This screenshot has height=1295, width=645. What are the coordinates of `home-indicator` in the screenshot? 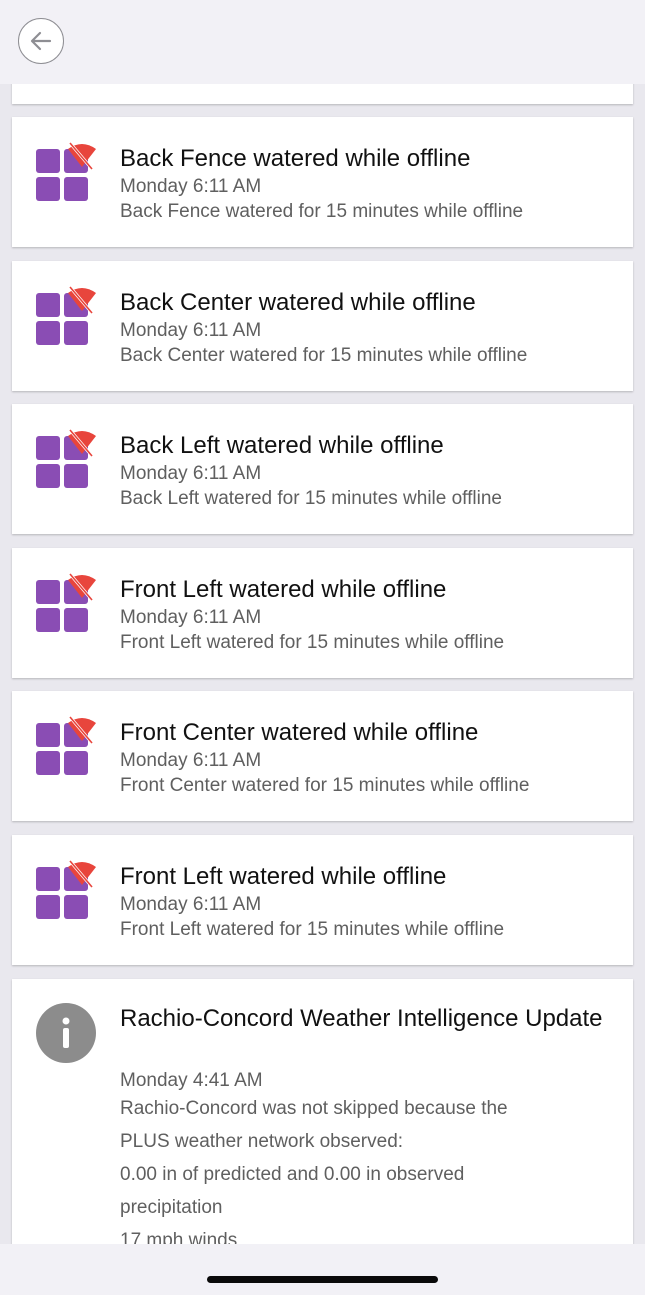 It's located at (322, 1279).